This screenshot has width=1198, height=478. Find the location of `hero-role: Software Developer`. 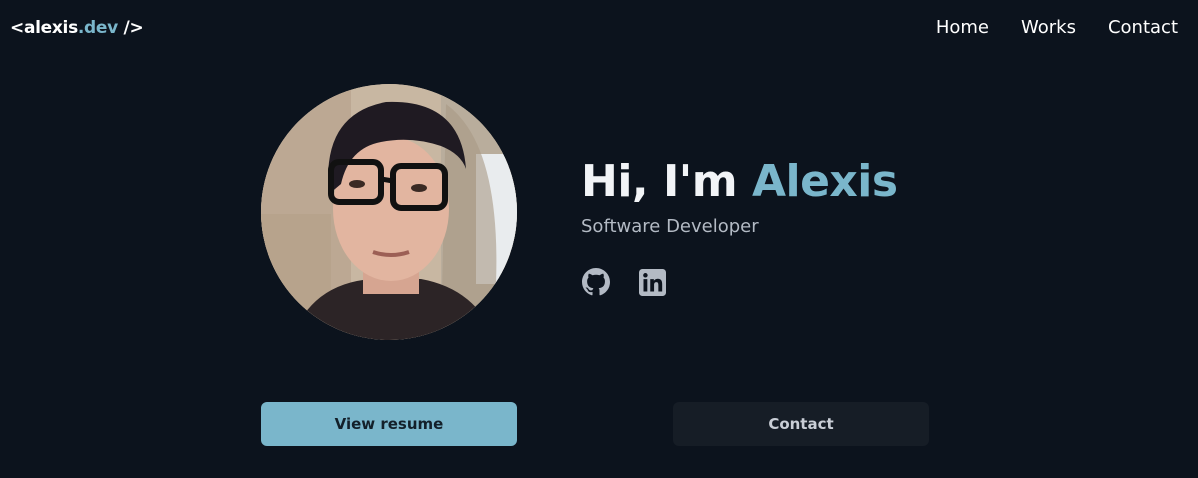

hero-role: Software Developer is located at coordinates (670, 226).